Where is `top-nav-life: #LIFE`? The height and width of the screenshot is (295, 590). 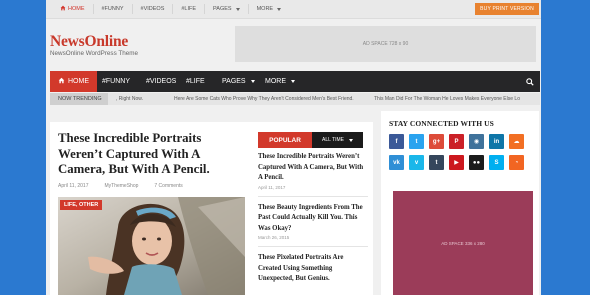 top-nav-life: #LIFE is located at coordinates (189, 9).